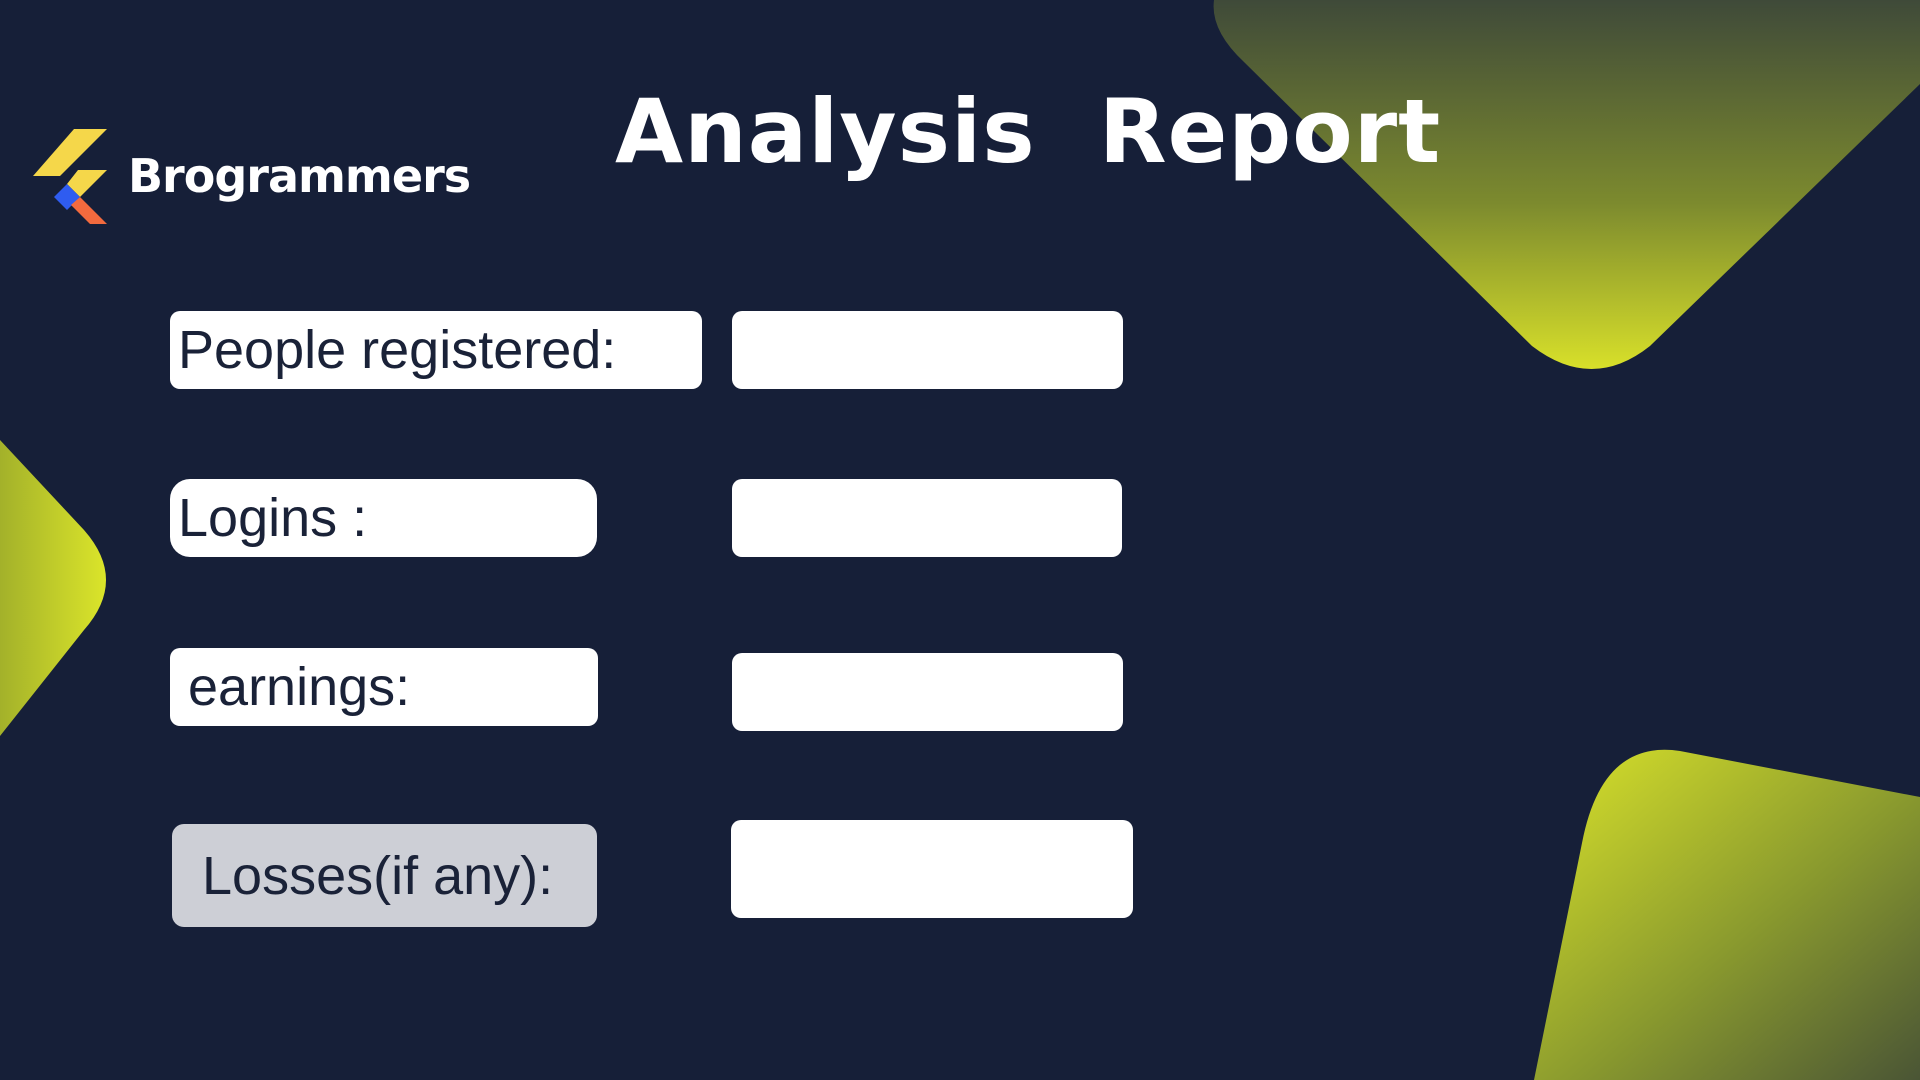  What do you see at coordinates (927, 692) in the screenshot?
I see `earnings-field` at bounding box center [927, 692].